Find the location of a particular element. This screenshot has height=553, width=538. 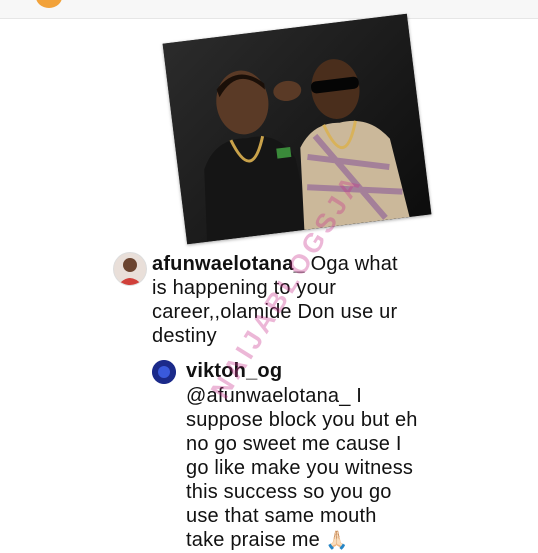

reply-line: use that same mouth is located at coordinates (281, 516).